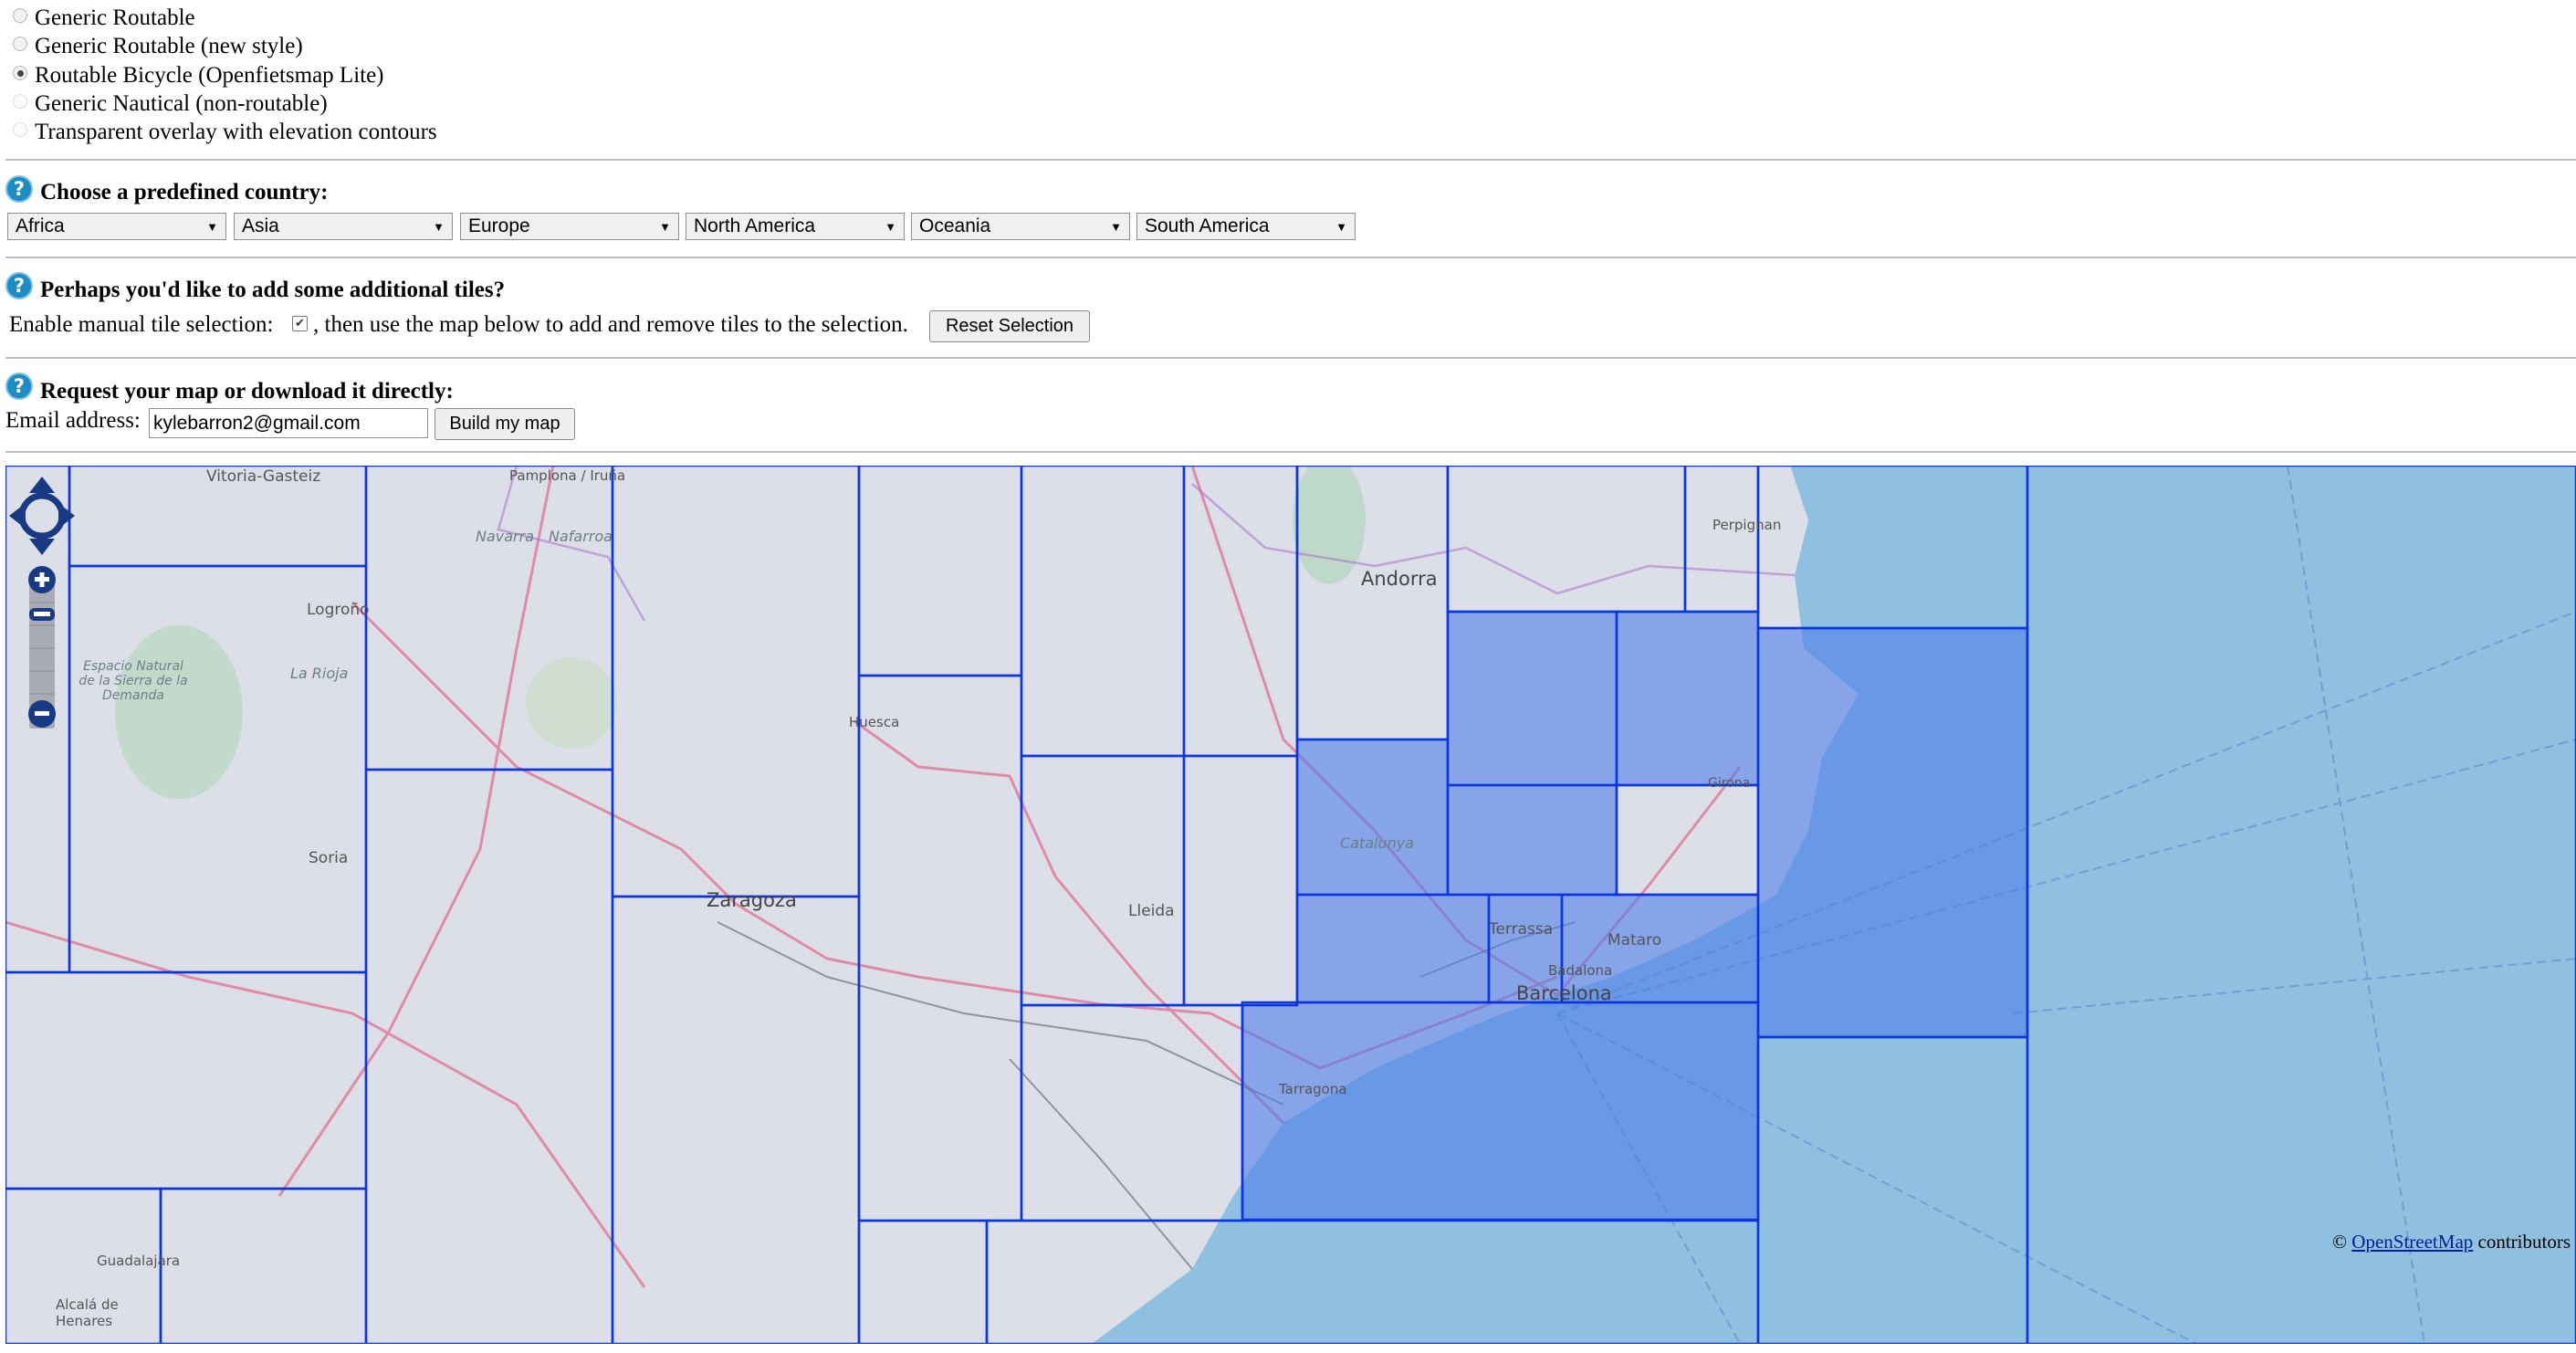 The width and height of the screenshot is (2576, 1353). I want to click on region-label: Nafarroa, so click(581, 537).